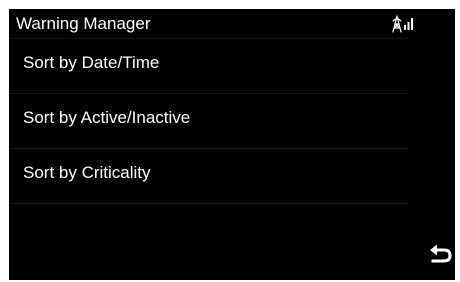 The width and height of the screenshot is (460, 282). What do you see at coordinates (91, 62) in the screenshot?
I see `menu-item-label: Sort by Date/Time` at bounding box center [91, 62].